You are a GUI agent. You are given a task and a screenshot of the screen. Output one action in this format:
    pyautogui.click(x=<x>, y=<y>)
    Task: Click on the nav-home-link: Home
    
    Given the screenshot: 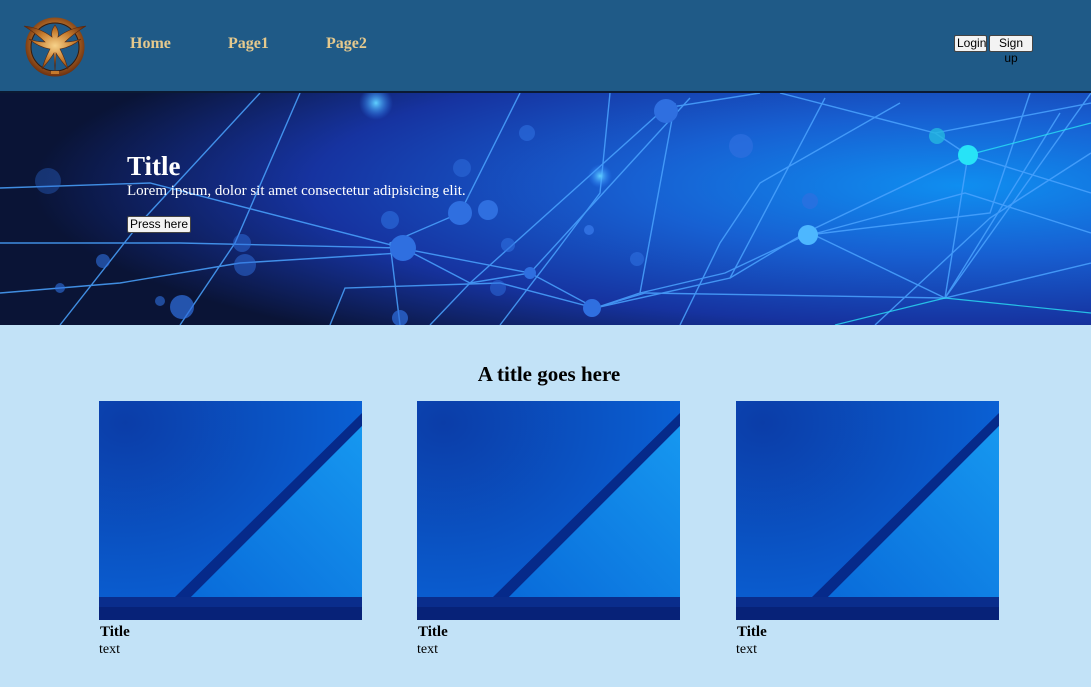 What is the action you would take?
    pyautogui.click(x=150, y=44)
    